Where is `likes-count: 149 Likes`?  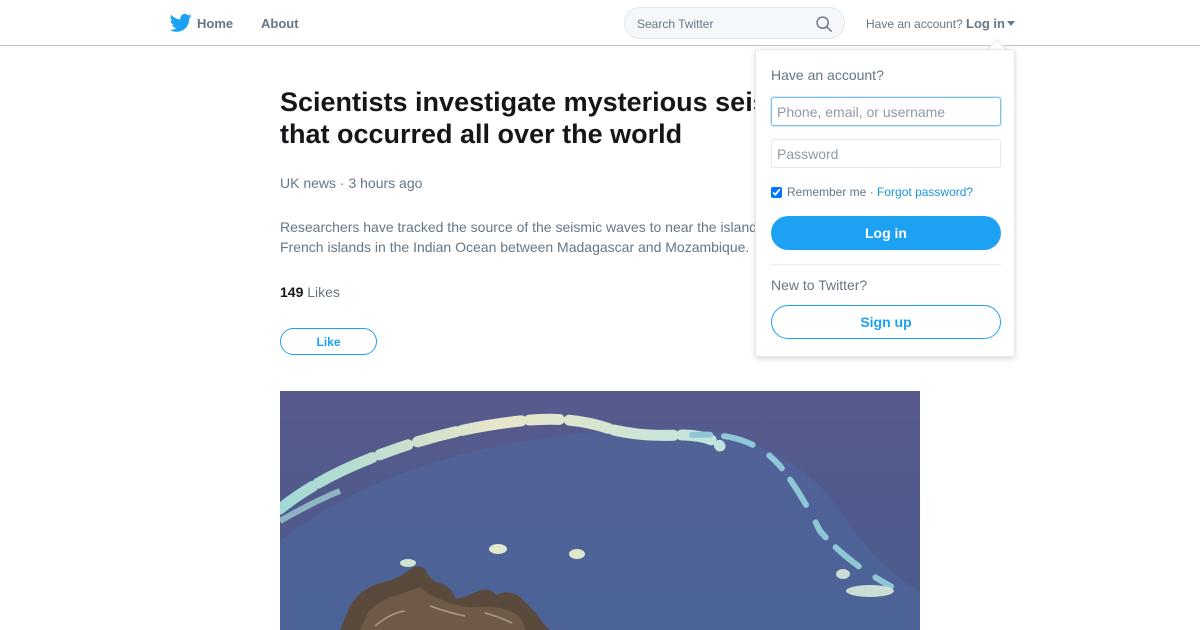
likes-count: 149 Likes is located at coordinates (310, 292).